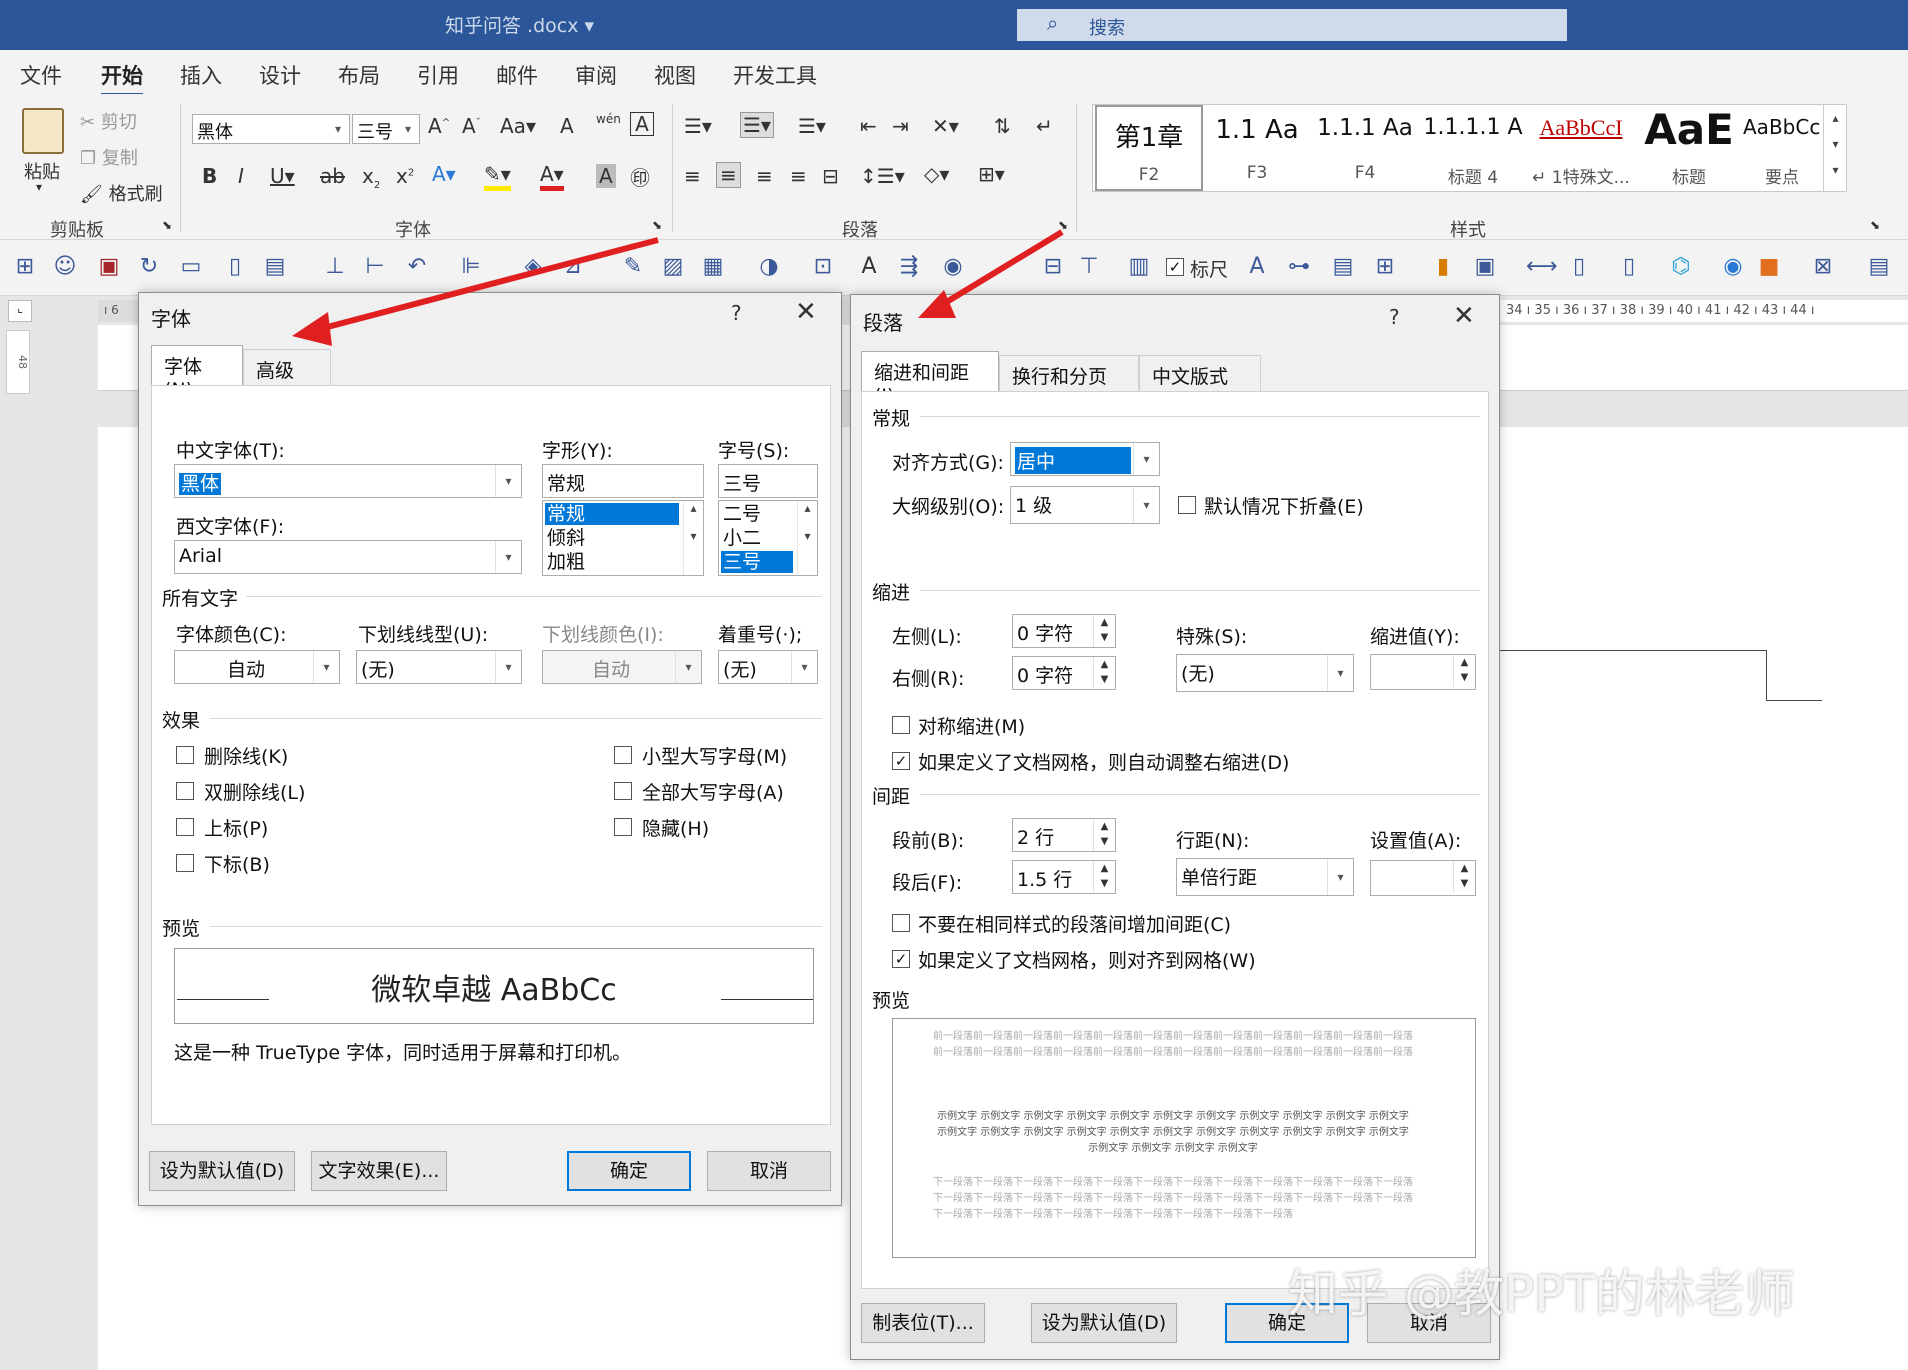 This screenshot has width=1908, height=1370. Describe the element at coordinates (678, 287) in the screenshot. I see `annotation-arrows` at that location.